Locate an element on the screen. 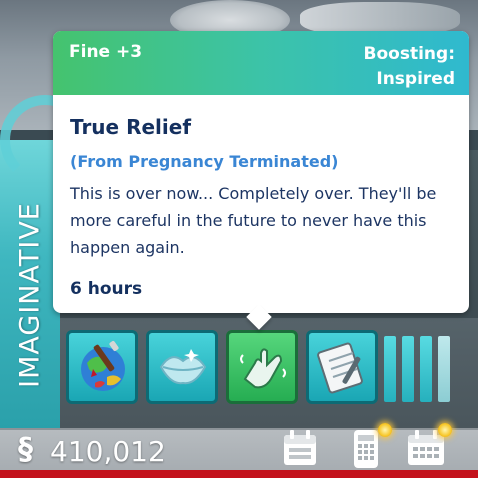 The height and width of the screenshot is (478, 478). calendar-icon is located at coordinates (300, 447).